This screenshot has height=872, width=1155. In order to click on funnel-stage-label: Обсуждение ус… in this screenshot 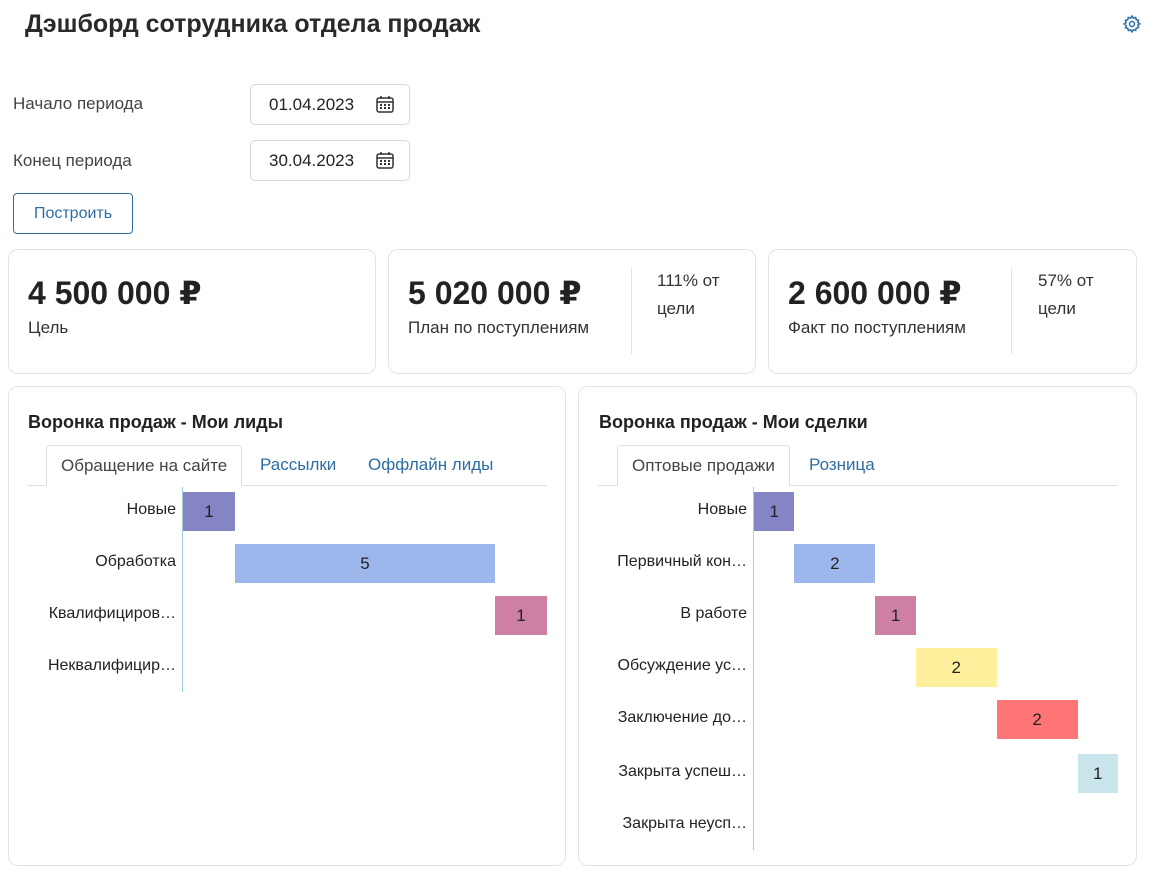, I will do `click(682, 665)`.